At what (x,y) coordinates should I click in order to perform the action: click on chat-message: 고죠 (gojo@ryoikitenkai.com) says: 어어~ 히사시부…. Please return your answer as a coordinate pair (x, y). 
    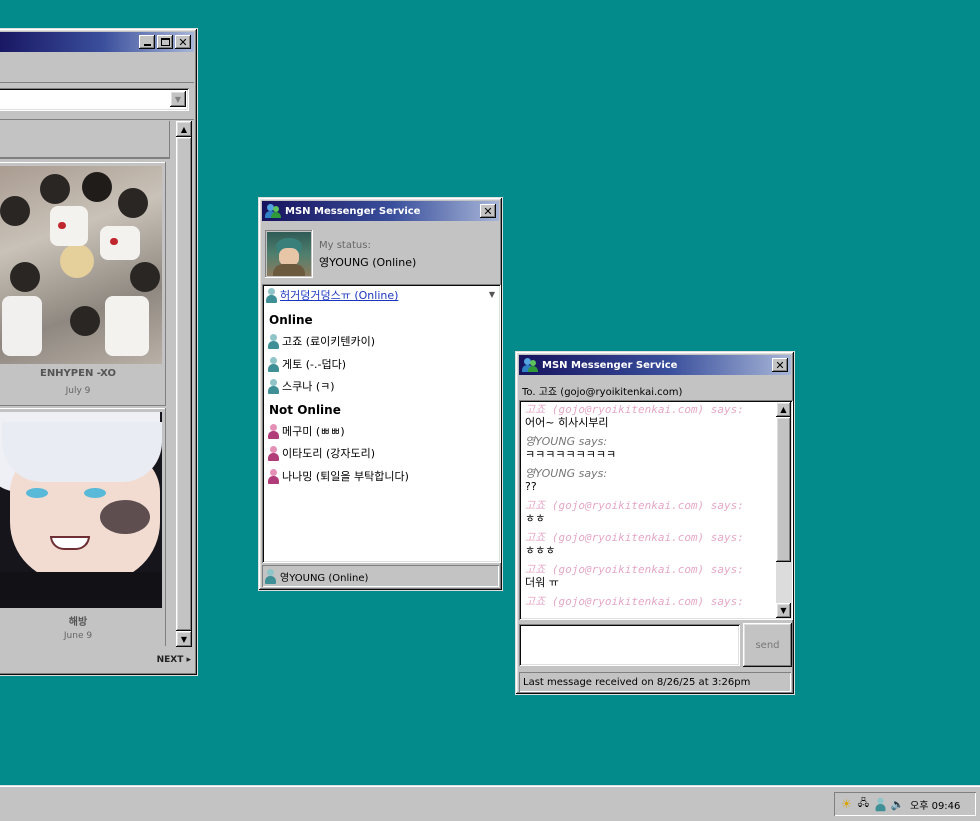
    Looking at the image, I should click on (649, 416).